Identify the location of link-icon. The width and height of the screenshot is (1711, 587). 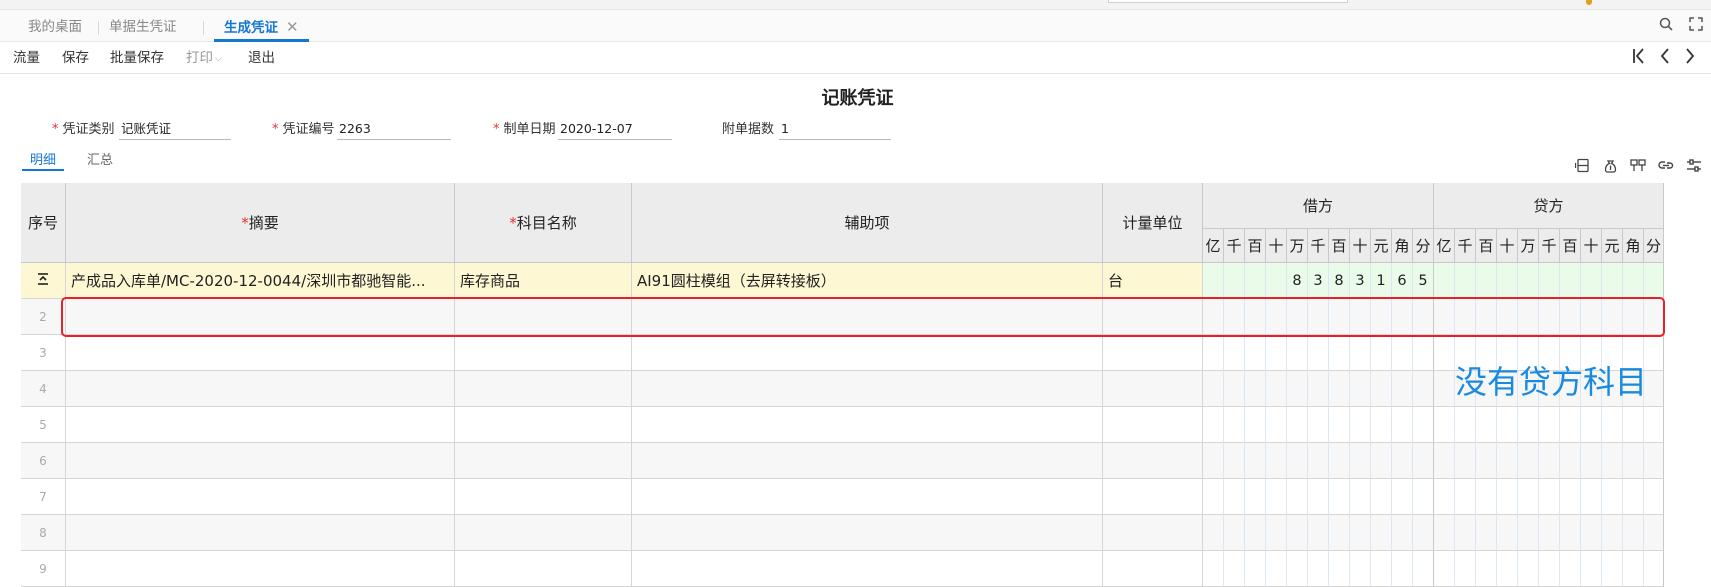
(1666, 168).